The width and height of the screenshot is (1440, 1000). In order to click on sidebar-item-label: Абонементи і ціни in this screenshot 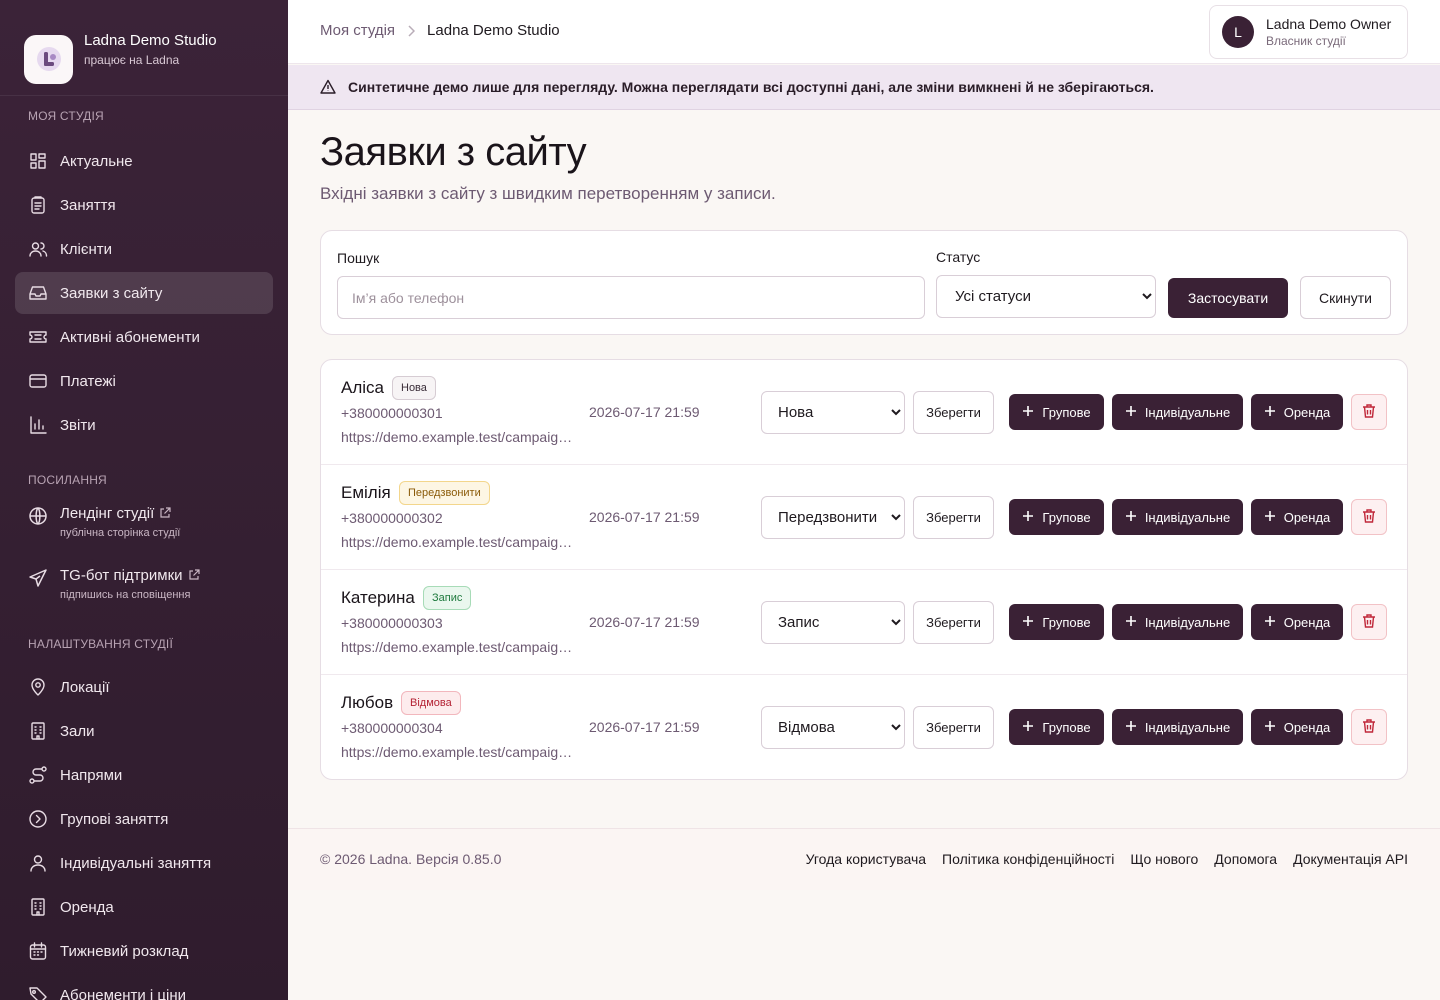, I will do `click(123, 993)`.